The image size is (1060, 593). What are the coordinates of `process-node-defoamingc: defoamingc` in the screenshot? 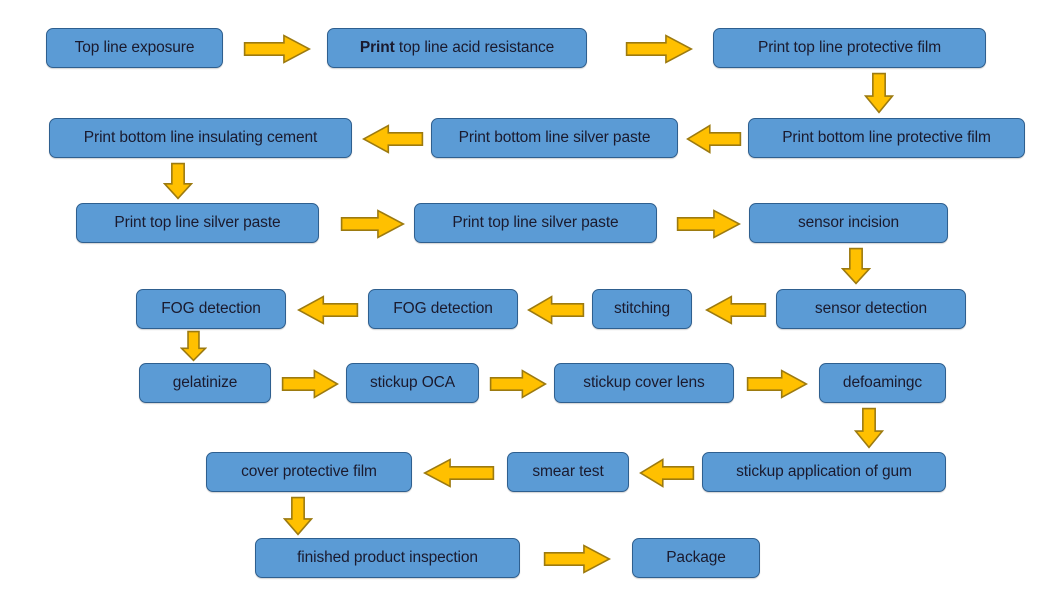 It's located at (882, 383).